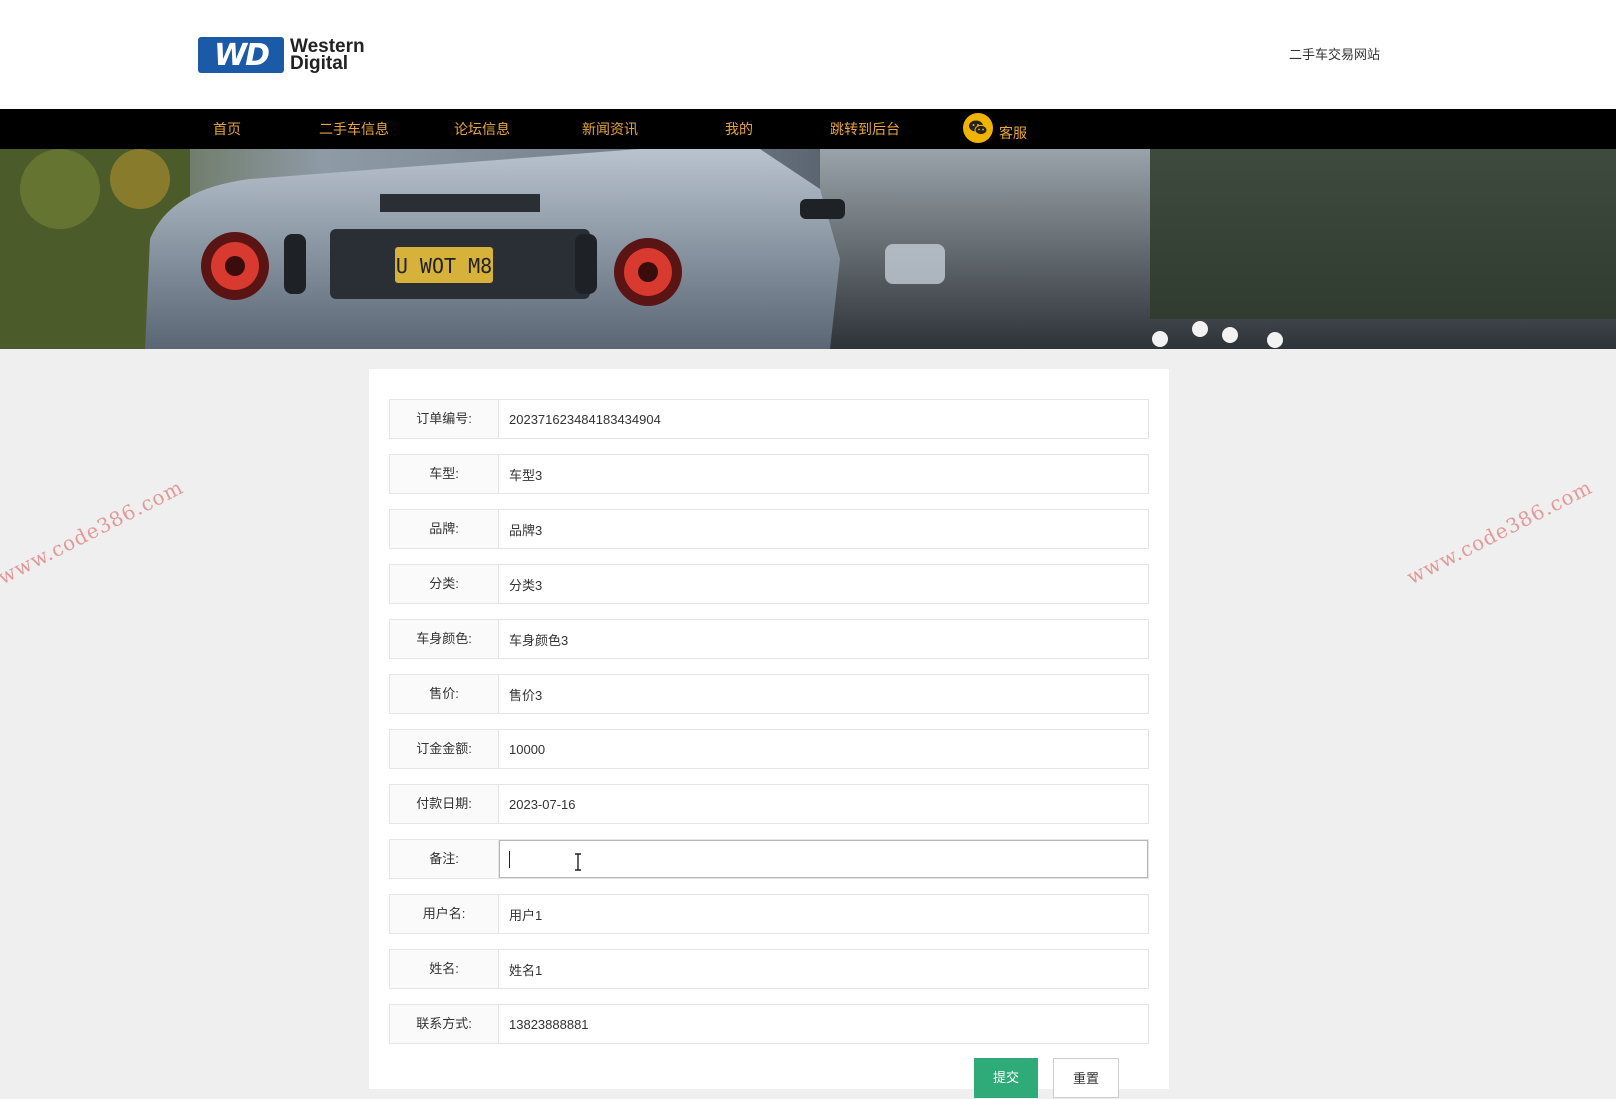 The image size is (1616, 1099). Describe the element at coordinates (823, 419) in the screenshot. I see `order-number-input` at that location.